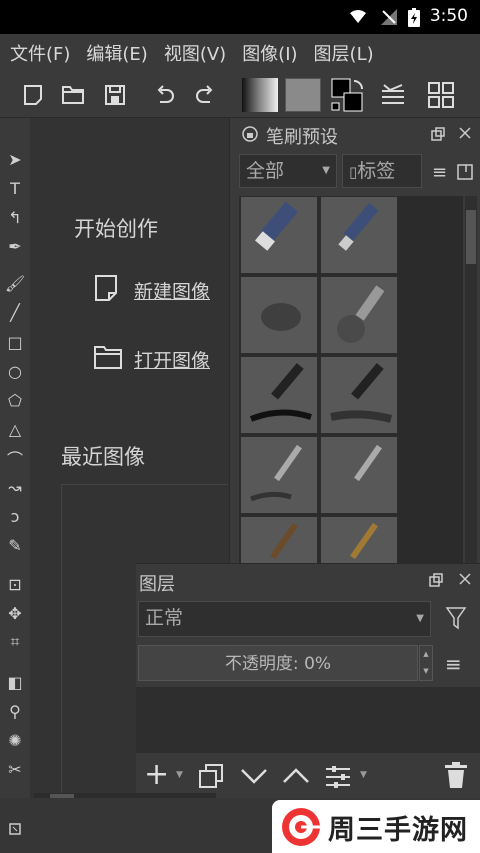 The image size is (480, 853). Describe the element at coordinates (15, 429) in the screenshot. I see `polyline-tool-icon: △` at that location.